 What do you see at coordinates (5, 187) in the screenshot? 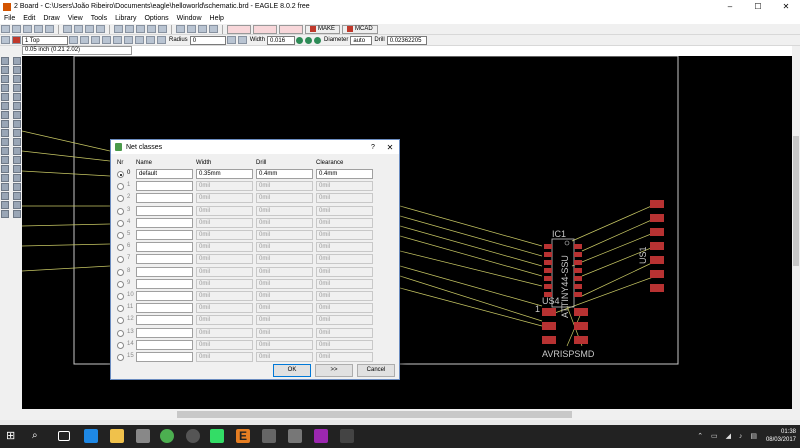
I see `hole-tool-icon` at bounding box center [5, 187].